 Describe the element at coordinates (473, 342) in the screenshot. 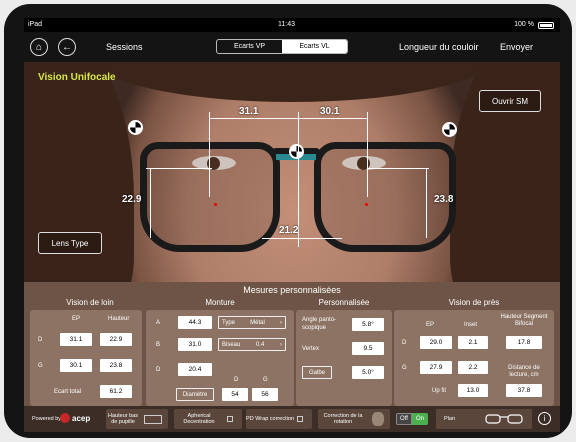

I see `near-d-inset: 2.1` at that location.